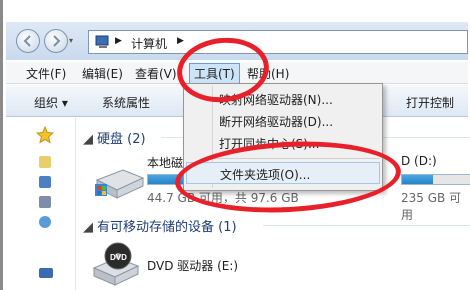 This screenshot has width=470, height=290. What do you see at coordinates (116, 265) in the screenshot?
I see `dvd-drive-icon: DVD` at bounding box center [116, 265].